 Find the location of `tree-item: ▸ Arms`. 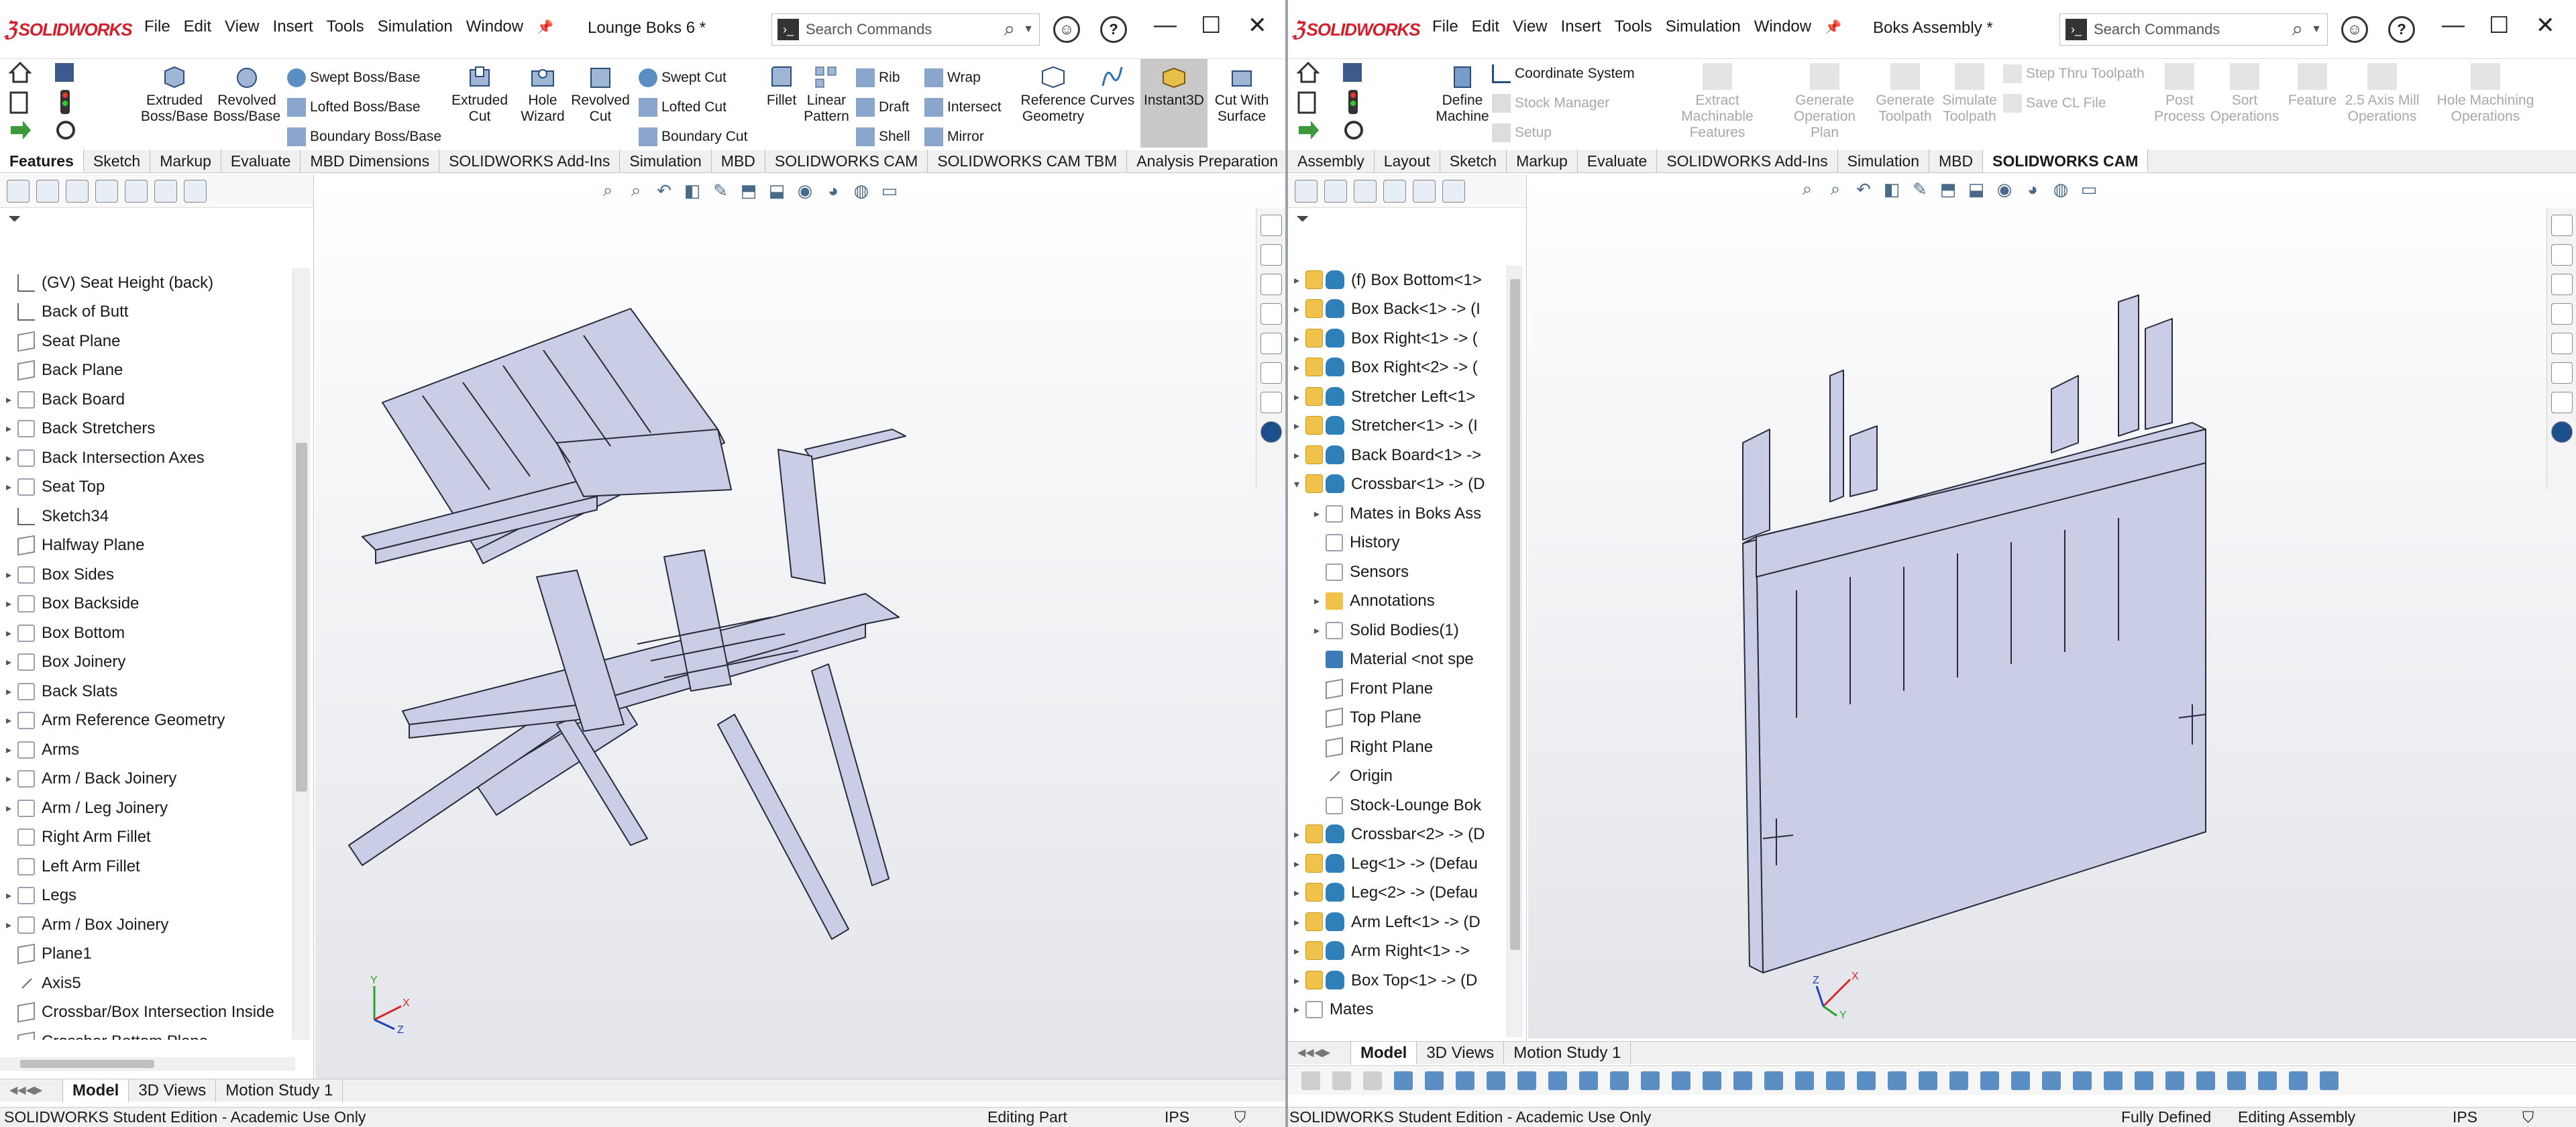

tree-item: ▸ Arms is located at coordinates (147, 750).